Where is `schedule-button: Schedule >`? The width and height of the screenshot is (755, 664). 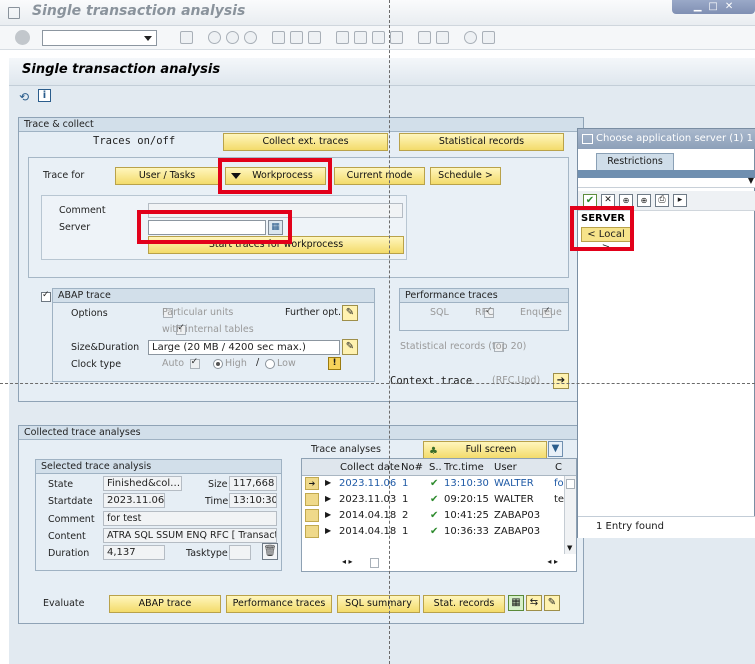 schedule-button: Schedule > is located at coordinates (465, 176).